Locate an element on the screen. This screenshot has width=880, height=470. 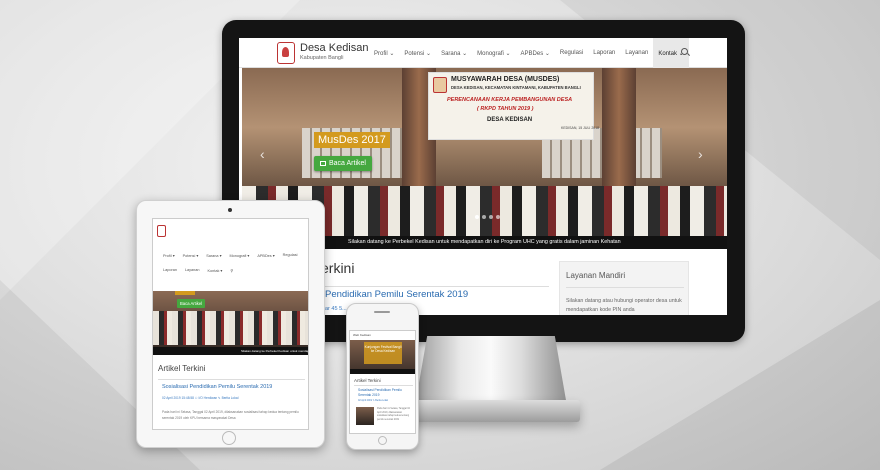
read-article-button: Baca Artikel is located at coordinates (343, 163).